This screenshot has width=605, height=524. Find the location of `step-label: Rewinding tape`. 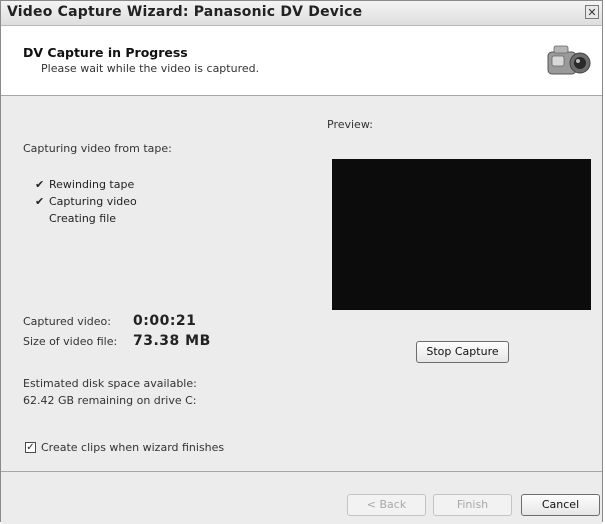

step-label: Rewinding tape is located at coordinates (92, 184).